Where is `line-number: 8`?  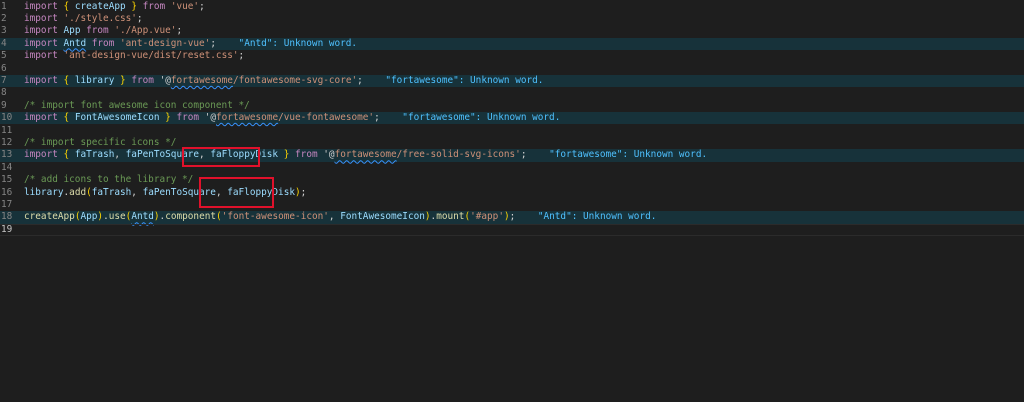 line-number: 8 is located at coordinates (4, 93).